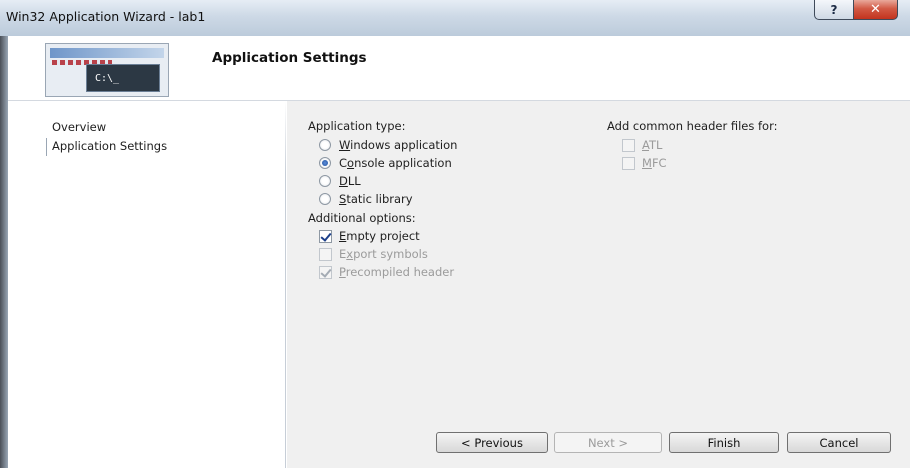 This screenshot has height=468, width=910. I want to click on close-icon: ✕, so click(875, 9).